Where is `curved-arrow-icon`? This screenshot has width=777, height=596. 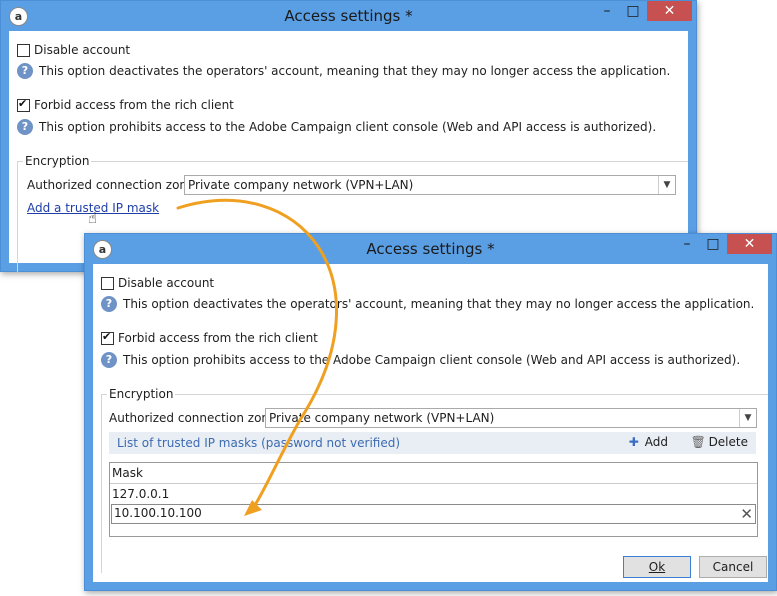
curved-arrow-icon is located at coordinates (257, 357).